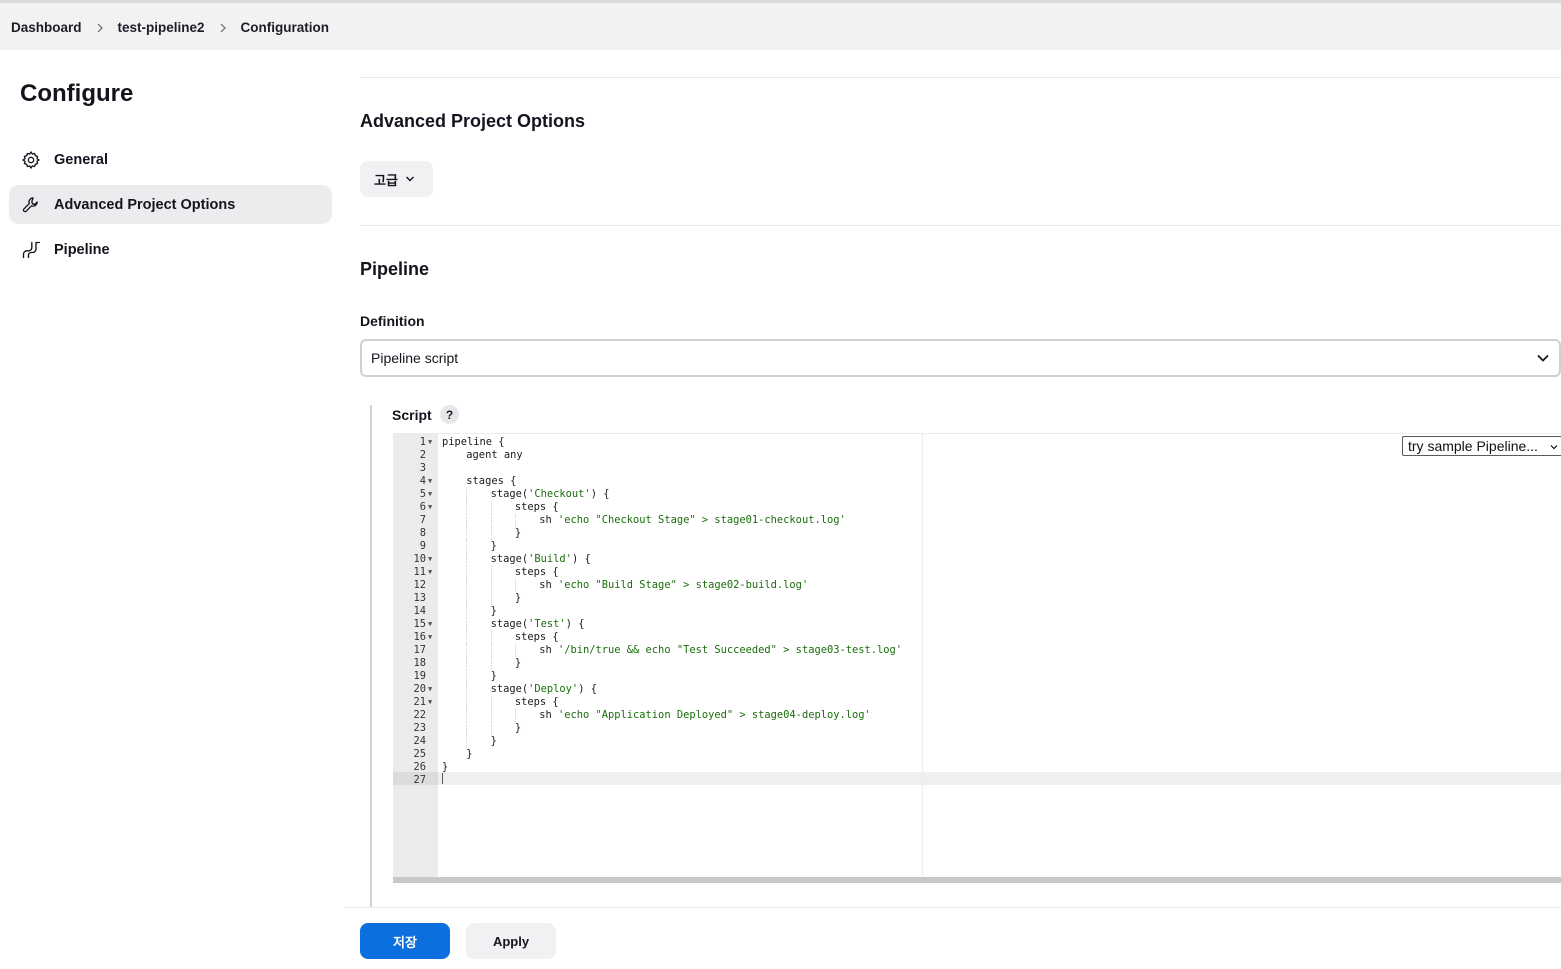 This screenshot has width=1561, height=969. What do you see at coordinates (494, 455) in the screenshot?
I see `code-text: agent any` at bounding box center [494, 455].